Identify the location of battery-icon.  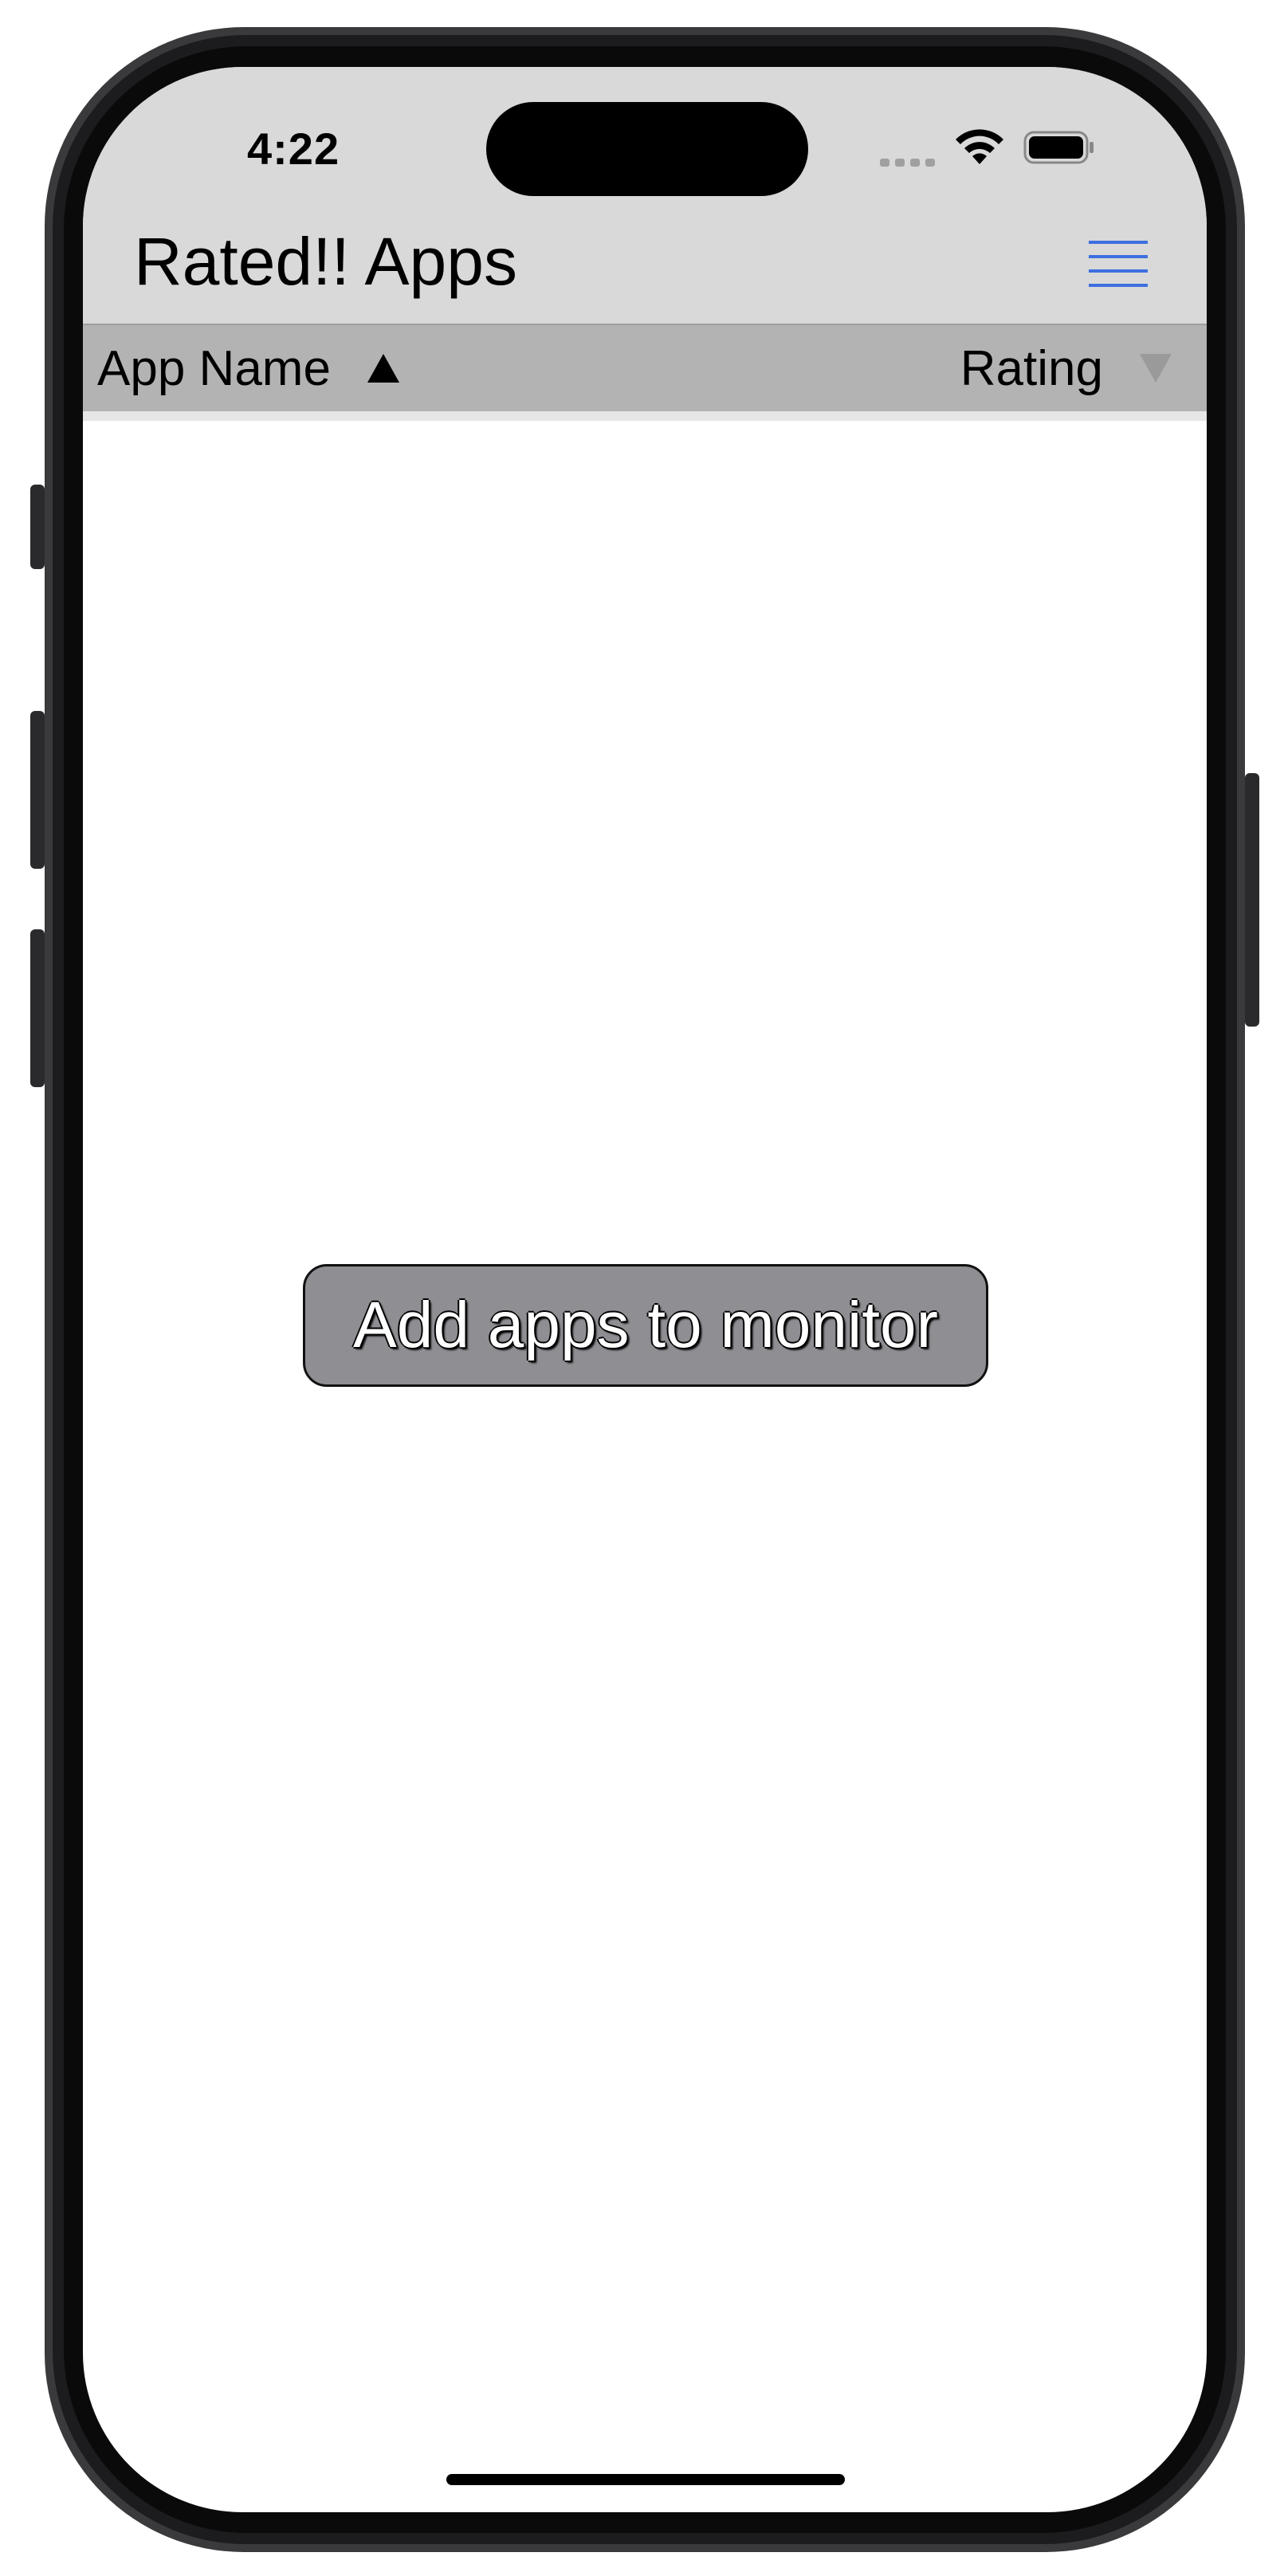
(1058, 147).